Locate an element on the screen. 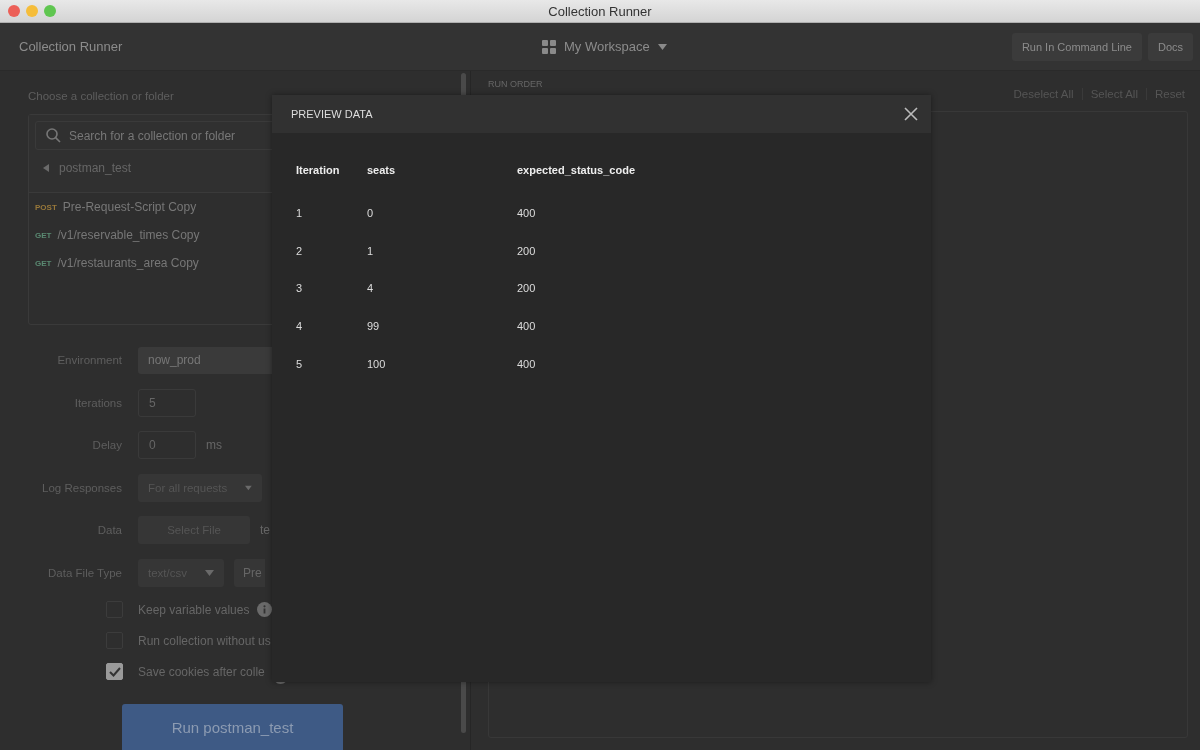 This screenshot has height=750, width=1200. method-label: POST is located at coordinates (46, 207).